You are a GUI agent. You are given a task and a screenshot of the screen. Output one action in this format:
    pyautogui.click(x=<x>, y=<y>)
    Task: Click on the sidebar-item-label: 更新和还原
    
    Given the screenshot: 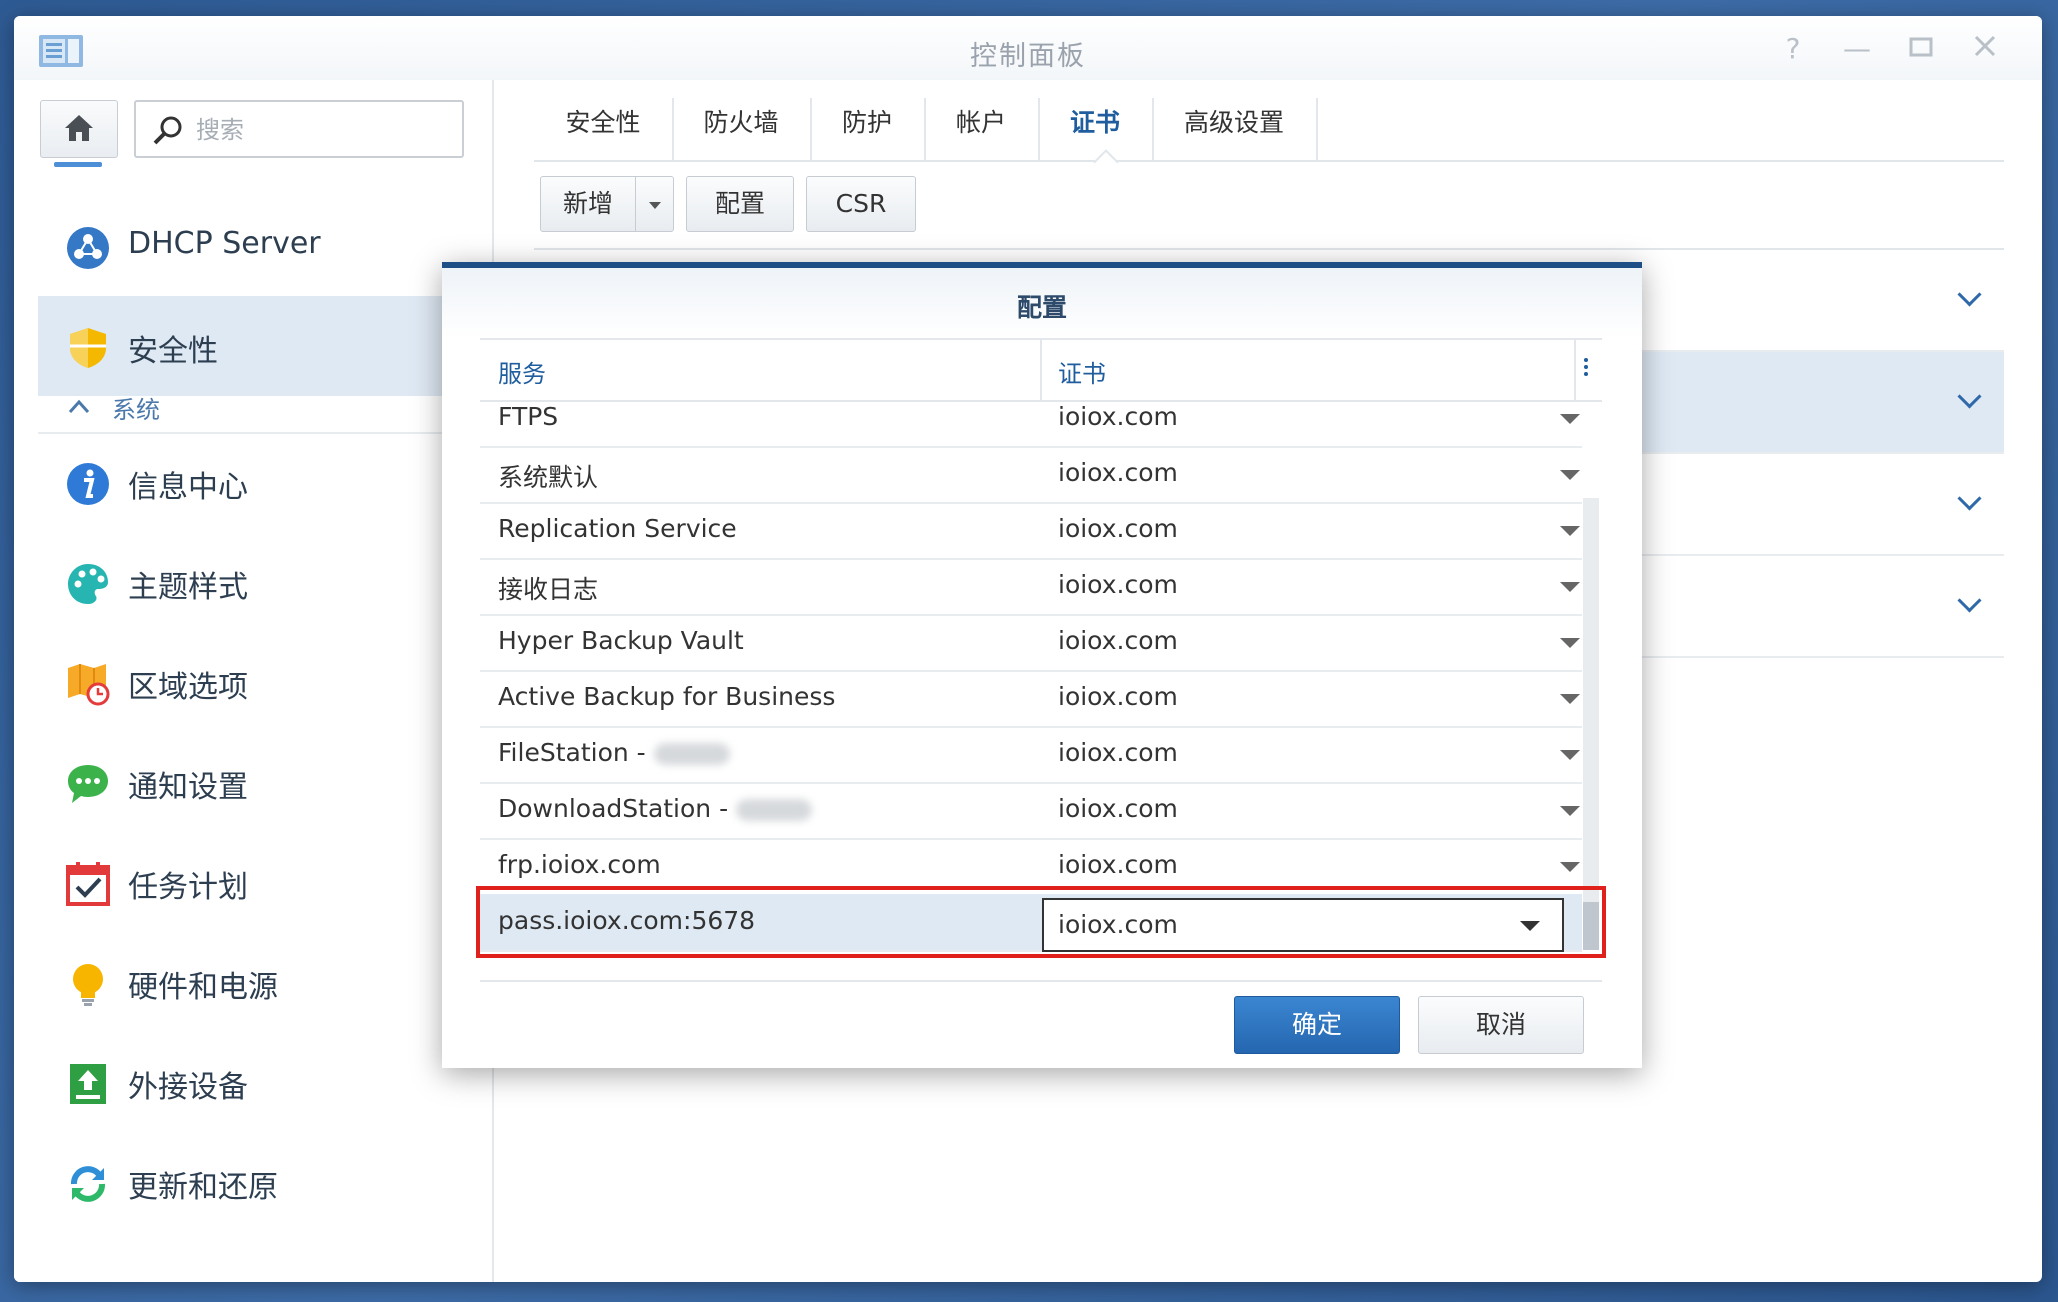 What is the action you would take?
    pyautogui.click(x=203, y=1187)
    